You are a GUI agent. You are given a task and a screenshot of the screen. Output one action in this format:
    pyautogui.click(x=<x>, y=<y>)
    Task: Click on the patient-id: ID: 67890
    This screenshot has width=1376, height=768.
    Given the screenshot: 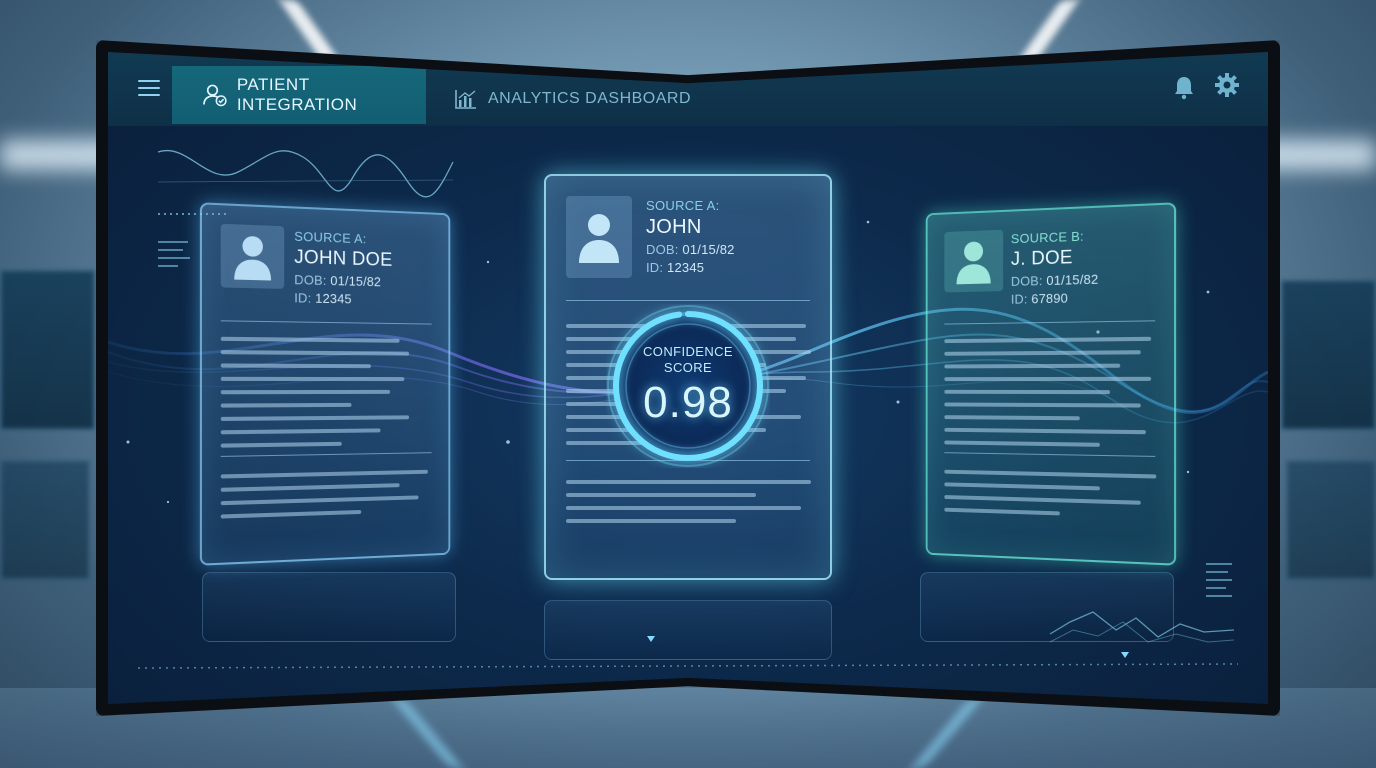 What is the action you would take?
    pyautogui.click(x=1055, y=298)
    